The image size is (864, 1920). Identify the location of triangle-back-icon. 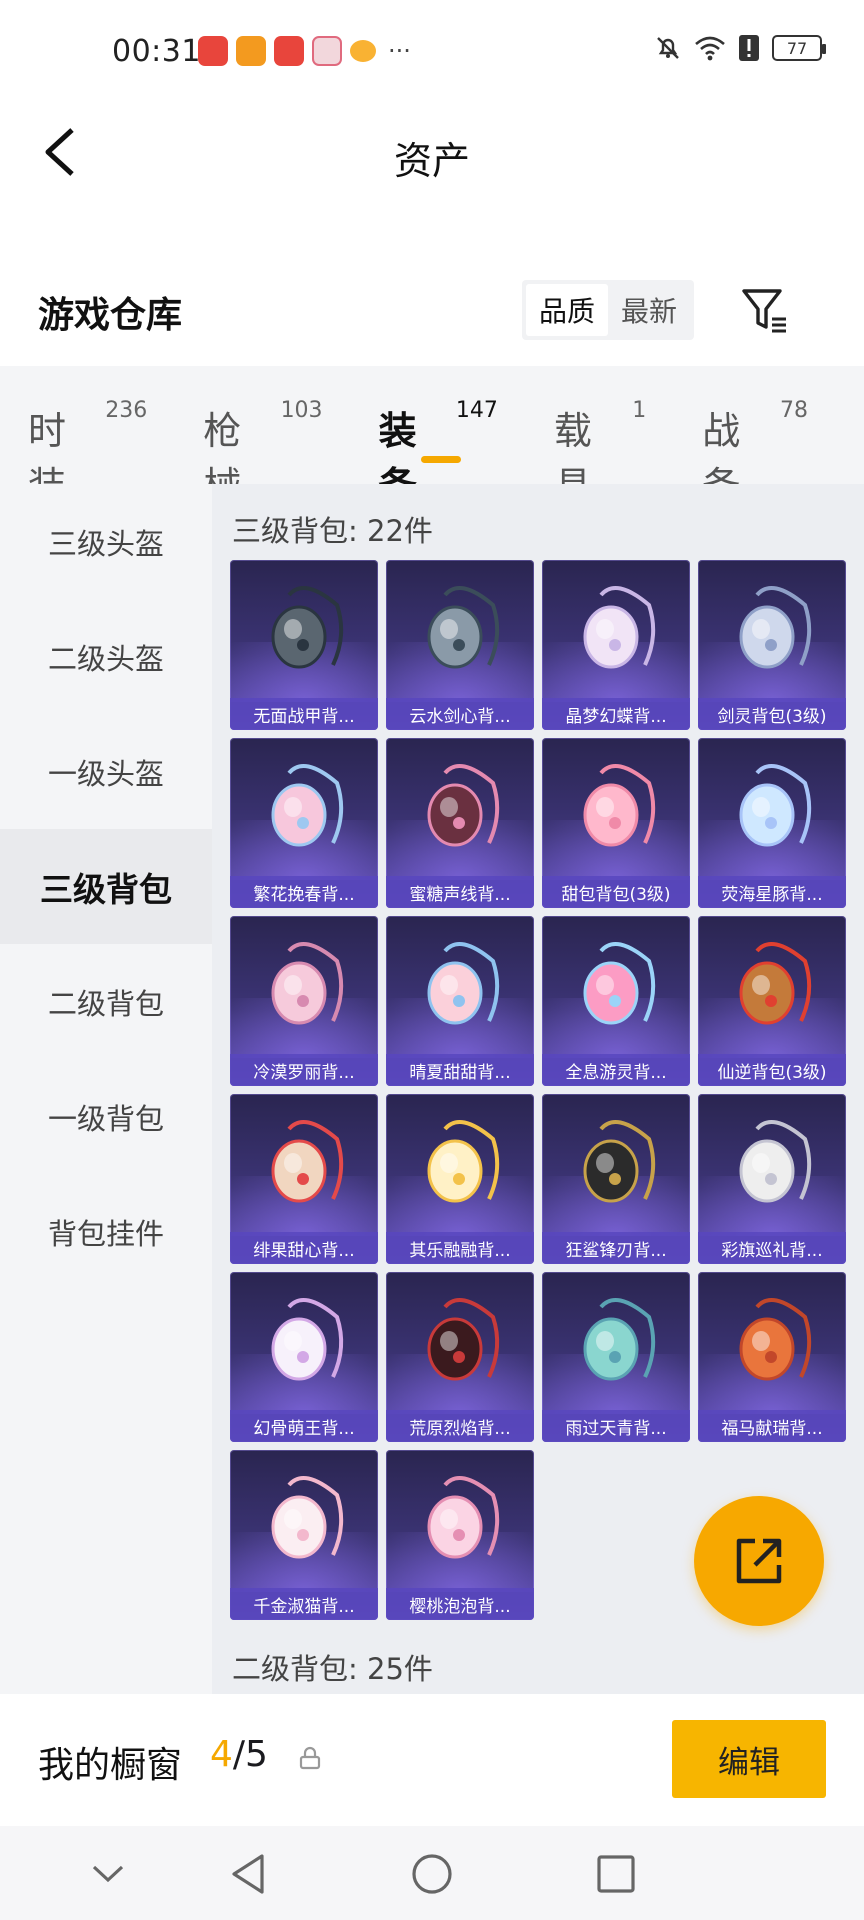
(248, 1874).